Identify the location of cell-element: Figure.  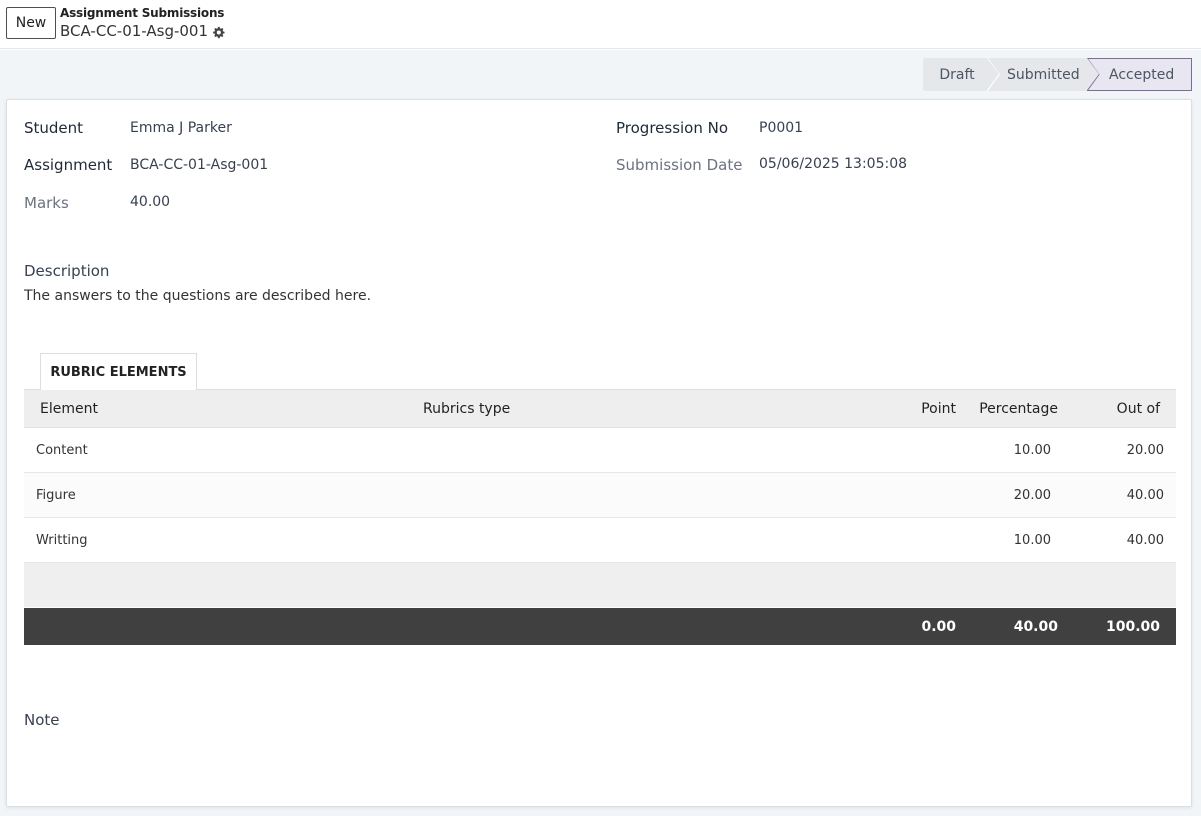
(56, 495).